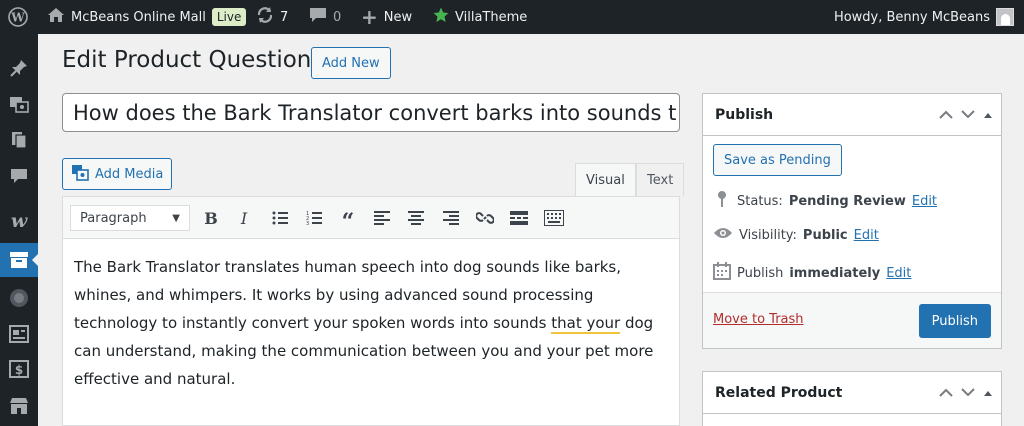  I want to click on edit-visibility-link: Edit, so click(866, 235).